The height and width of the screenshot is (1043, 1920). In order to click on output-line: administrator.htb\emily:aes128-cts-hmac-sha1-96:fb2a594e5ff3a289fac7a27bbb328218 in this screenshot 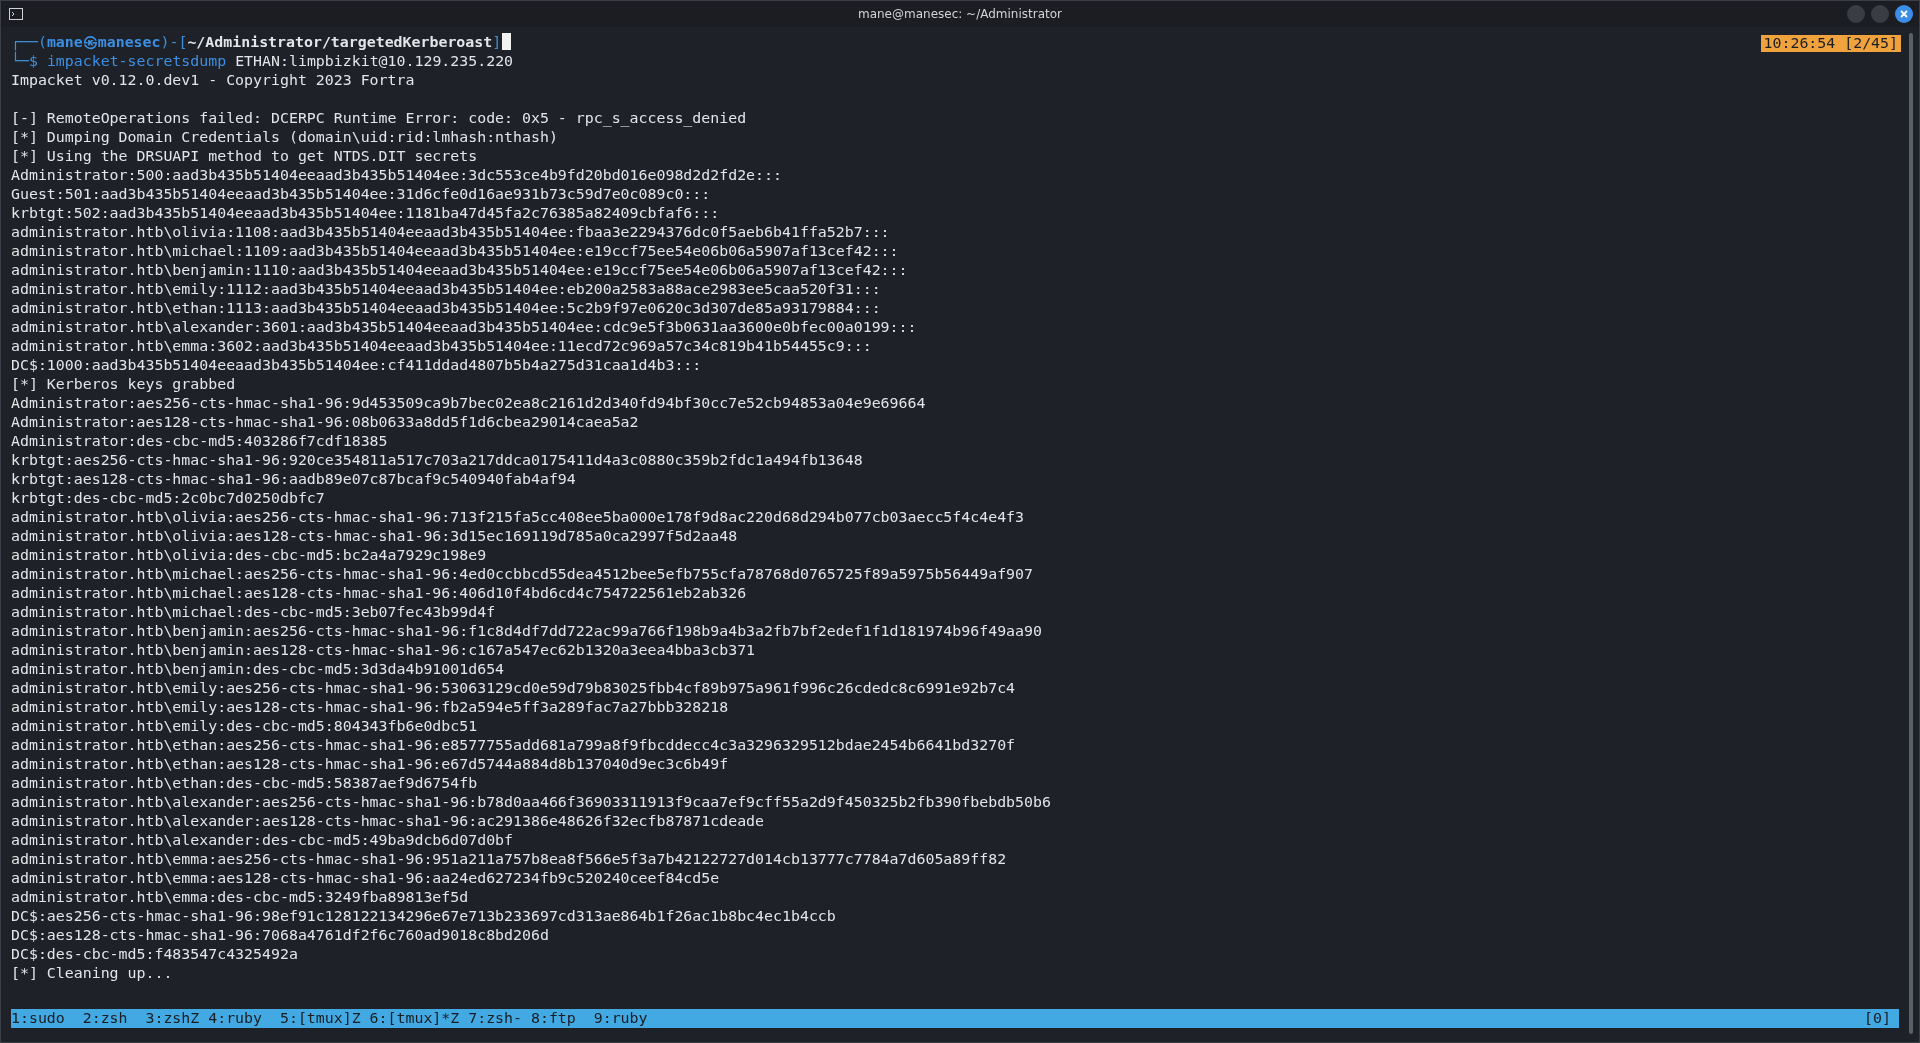, I will do `click(370, 707)`.